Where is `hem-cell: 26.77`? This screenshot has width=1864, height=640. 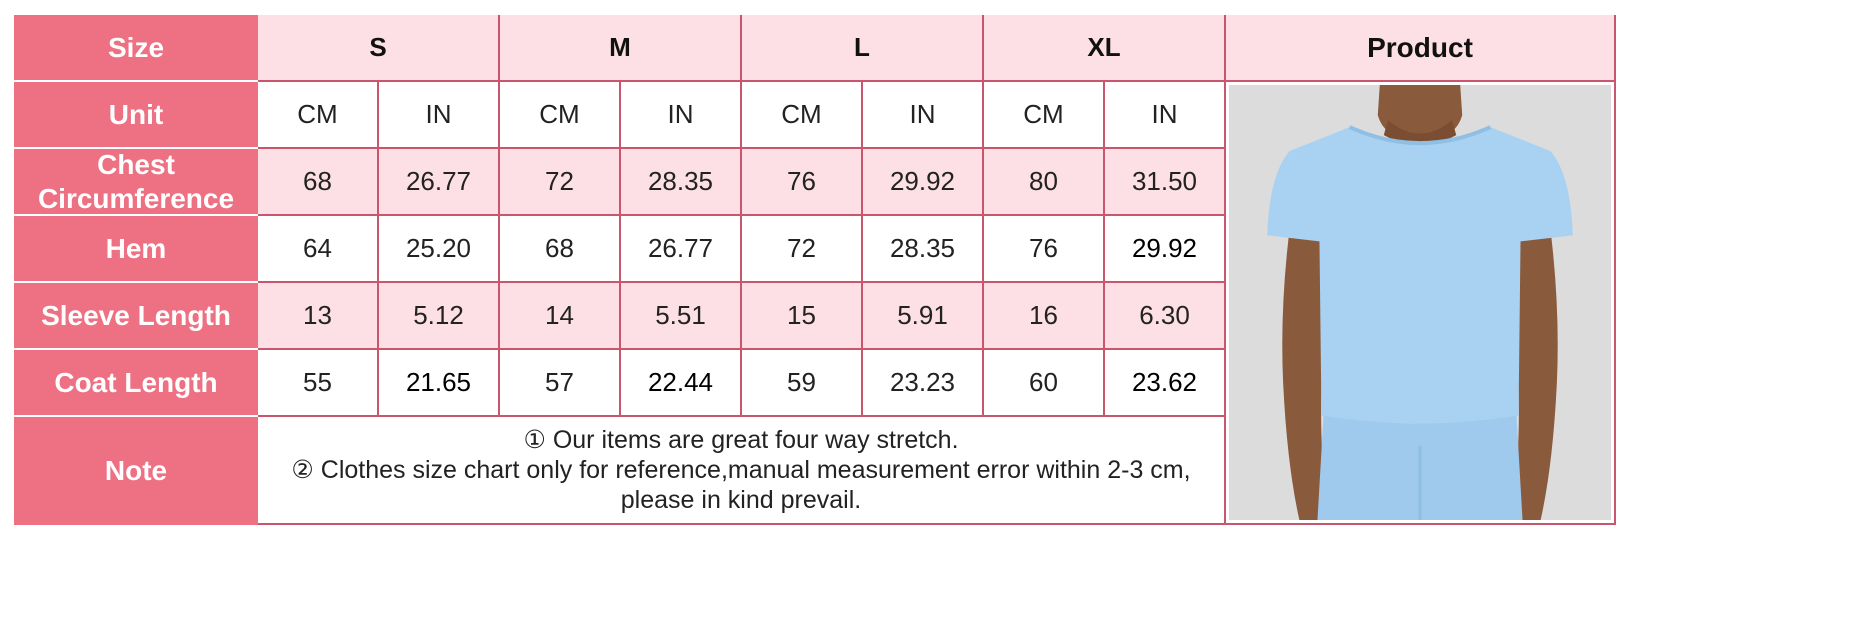 hem-cell: 26.77 is located at coordinates (681, 249).